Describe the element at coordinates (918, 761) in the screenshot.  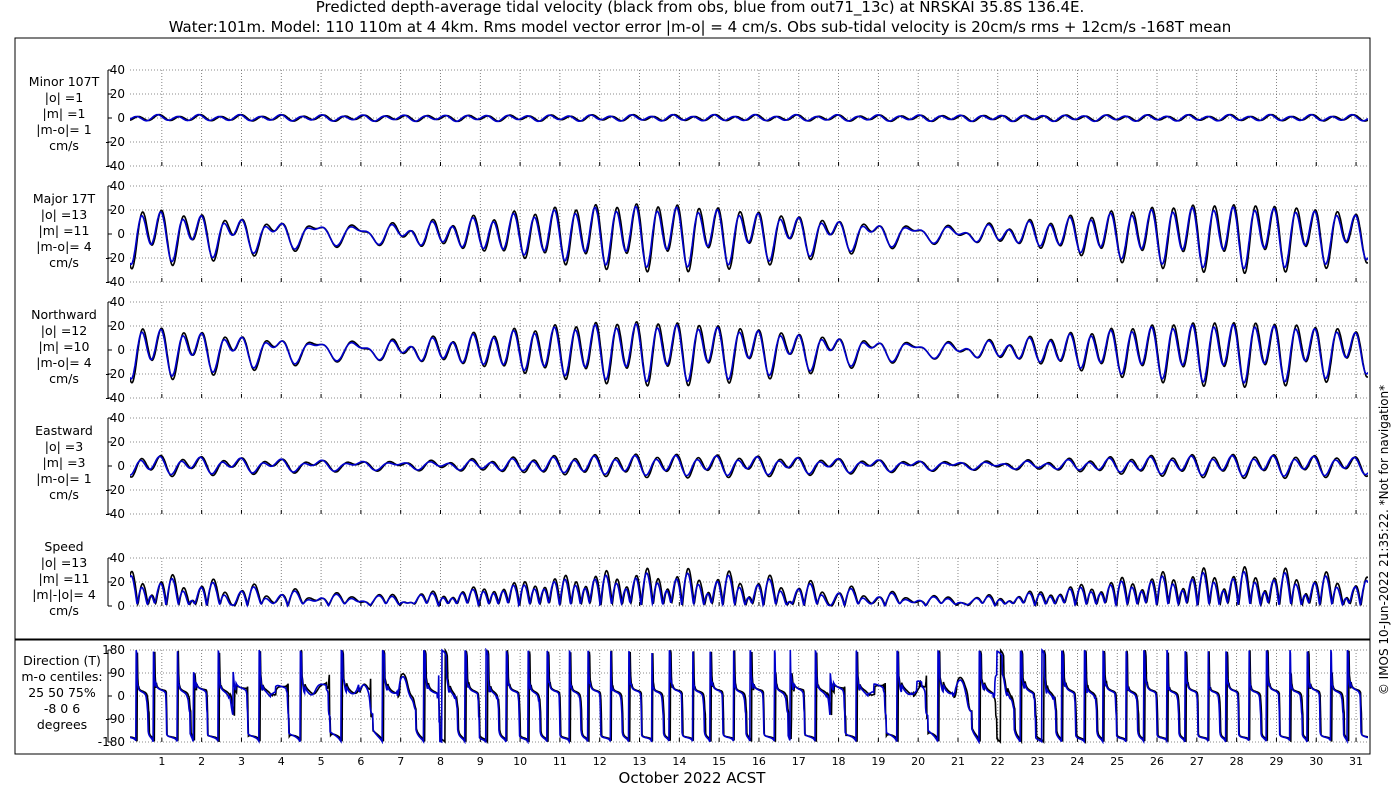
I see `x-tick-label: 20` at that location.